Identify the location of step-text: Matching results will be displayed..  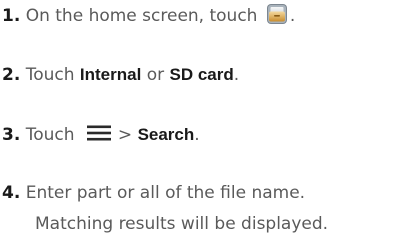
(182, 224).